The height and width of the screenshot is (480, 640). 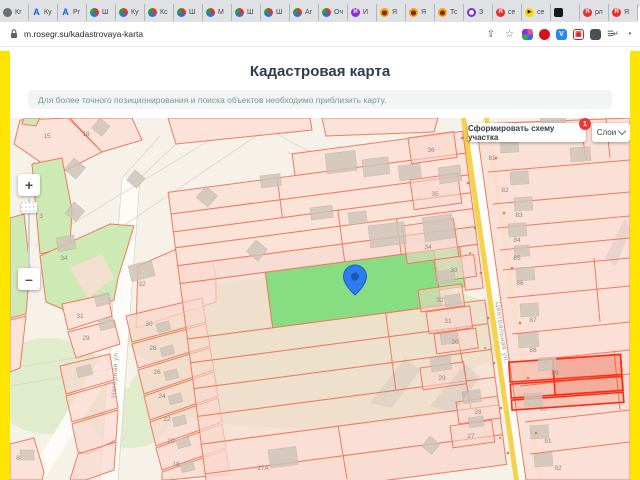 I want to click on browser-tab: Рг, so click(x=72, y=12).